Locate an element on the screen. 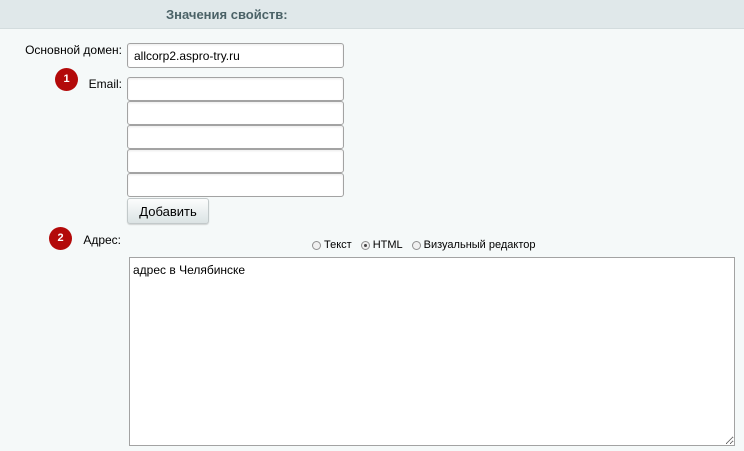 This screenshot has width=744, height=451. section-header: Значения свойств: is located at coordinates (372, 14).